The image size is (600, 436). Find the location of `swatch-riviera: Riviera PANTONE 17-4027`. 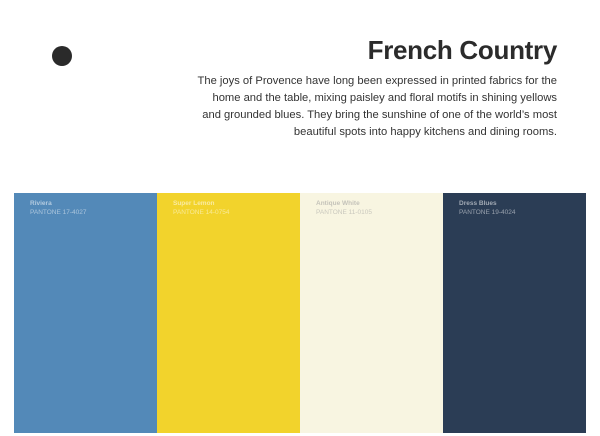

swatch-riviera: Riviera PANTONE 17-4027 is located at coordinates (85, 313).